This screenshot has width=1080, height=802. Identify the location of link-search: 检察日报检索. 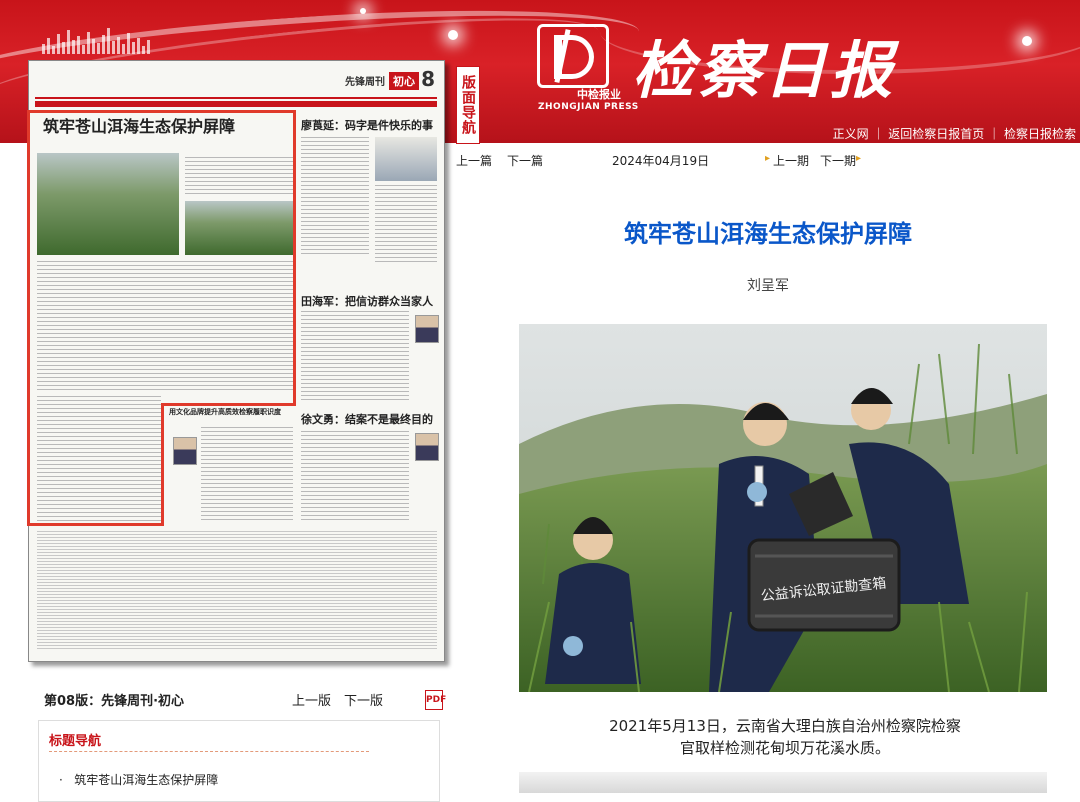
(1040, 134).